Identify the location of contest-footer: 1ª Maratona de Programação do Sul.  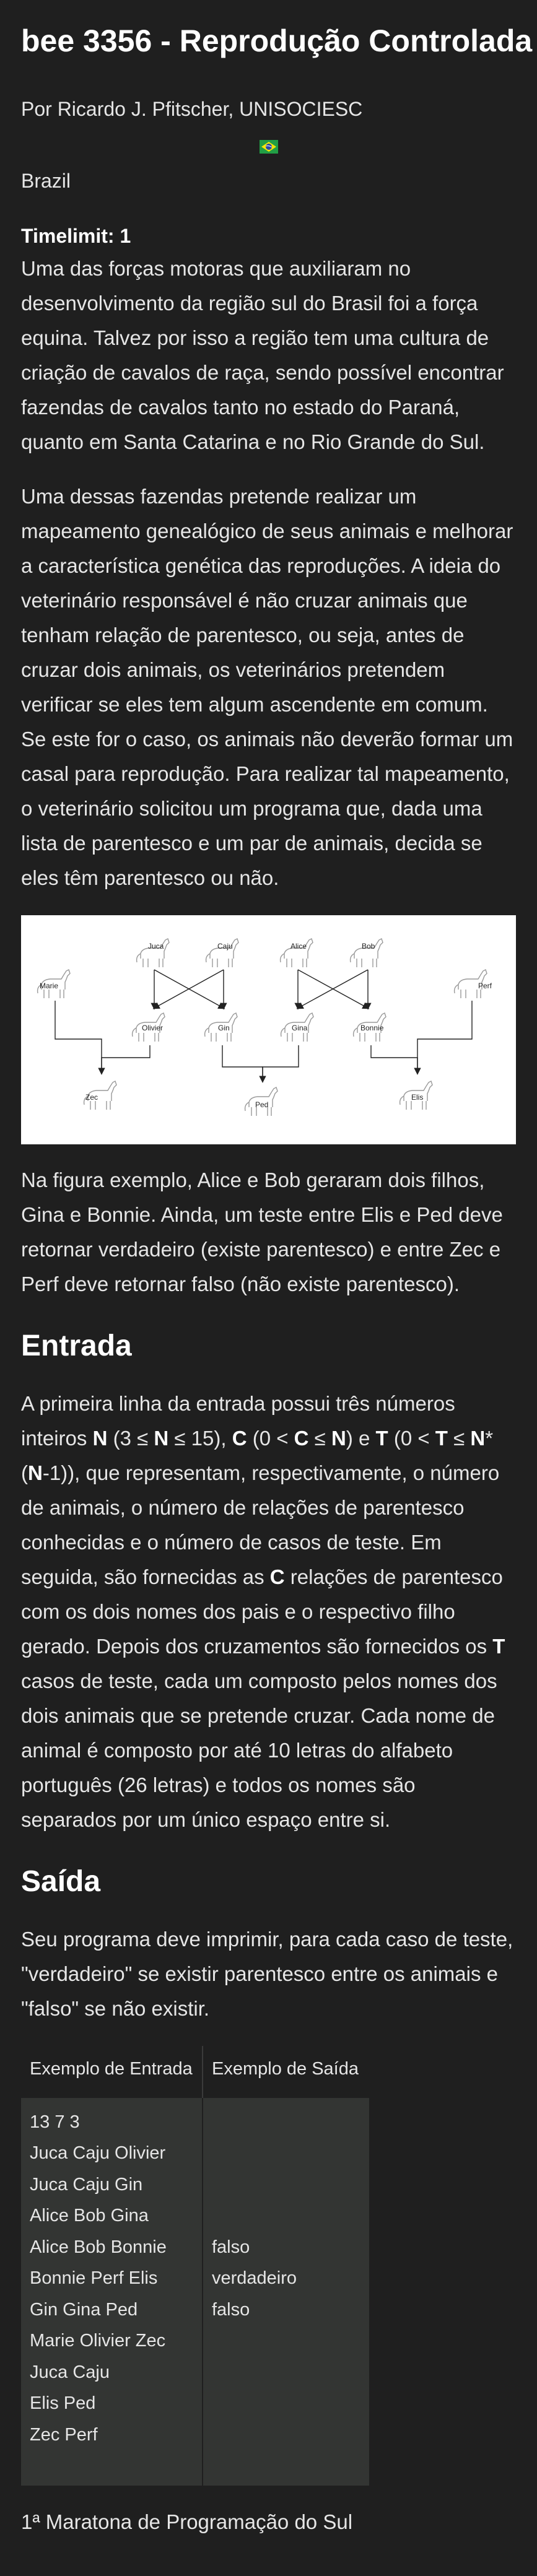
(187, 2521).